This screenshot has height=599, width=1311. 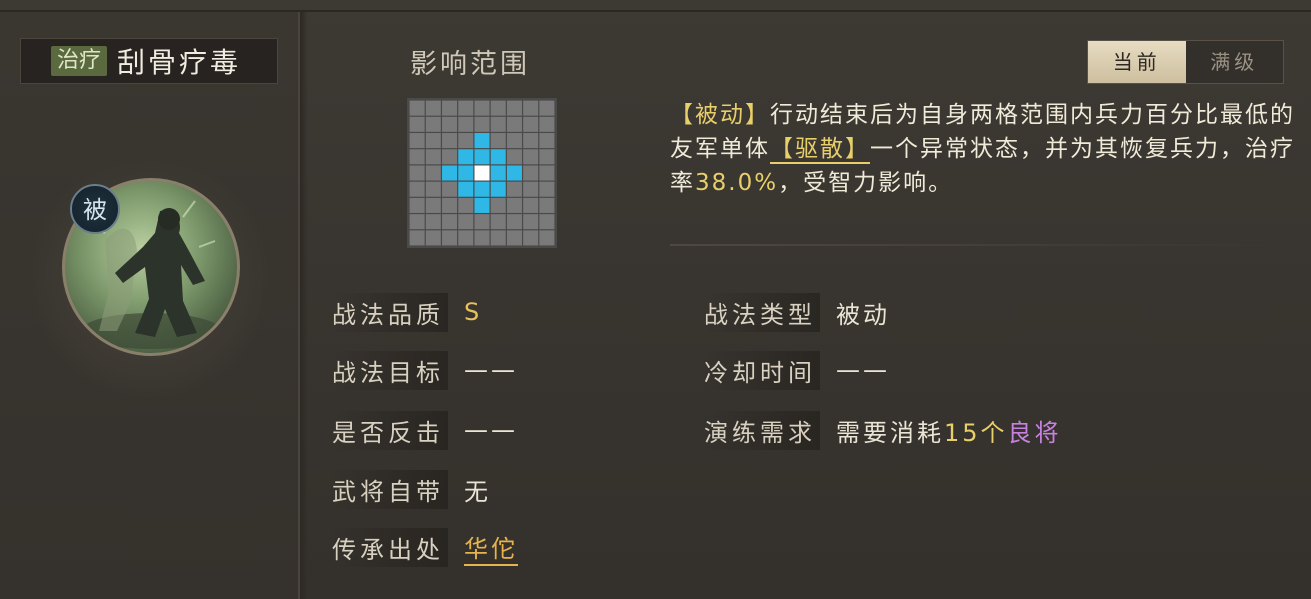 I want to click on attr-drill: 演练需求 需要消耗15个良将, so click(x=883, y=430).